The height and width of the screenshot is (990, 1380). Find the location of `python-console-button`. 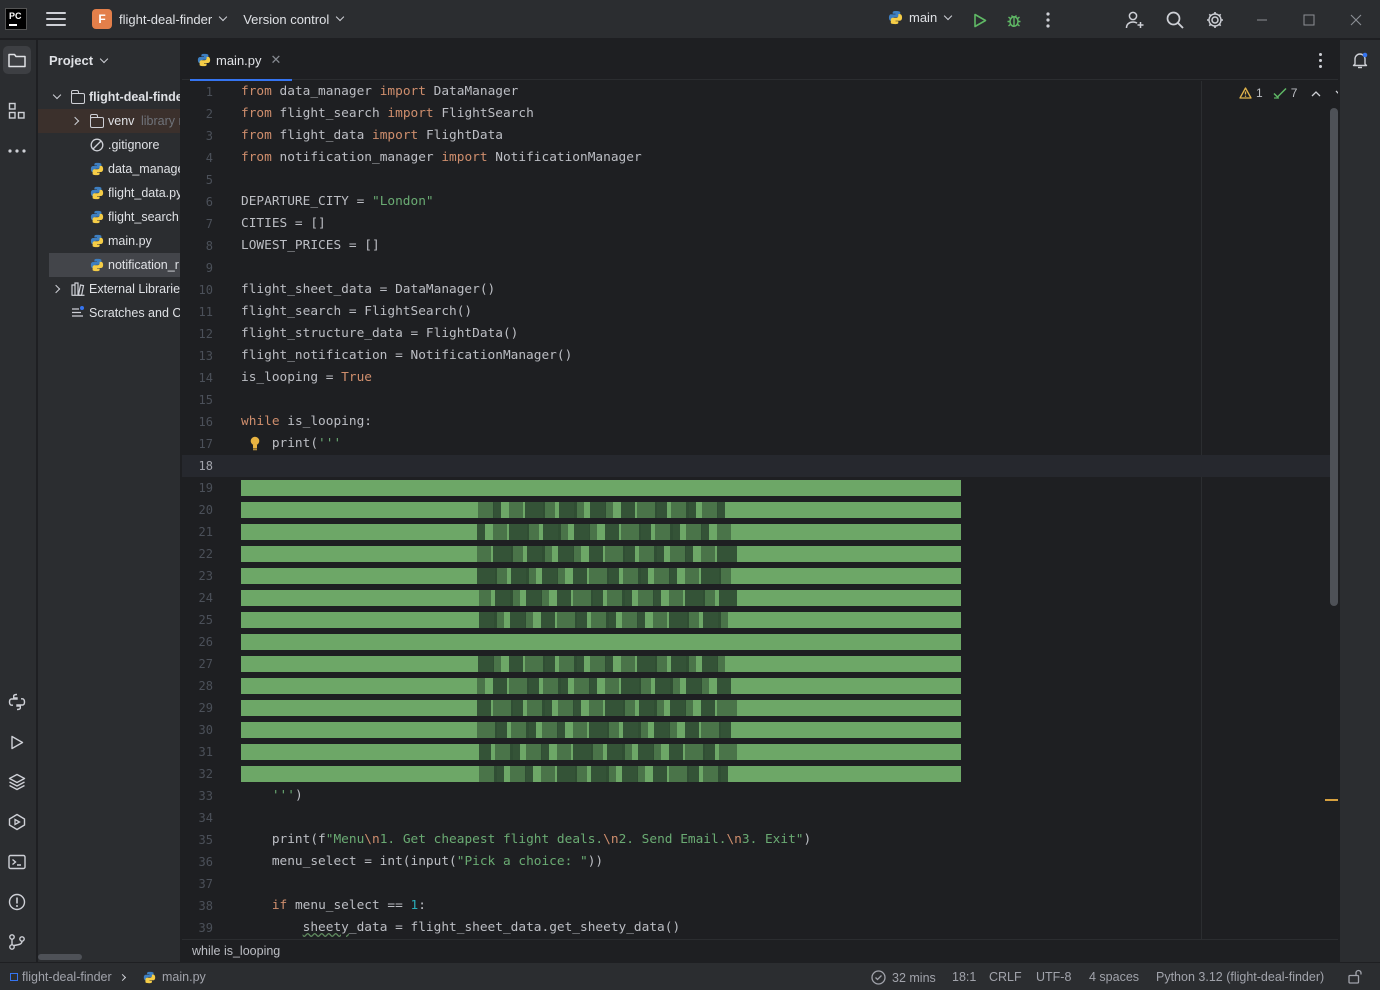

python-console-button is located at coordinates (17, 702).